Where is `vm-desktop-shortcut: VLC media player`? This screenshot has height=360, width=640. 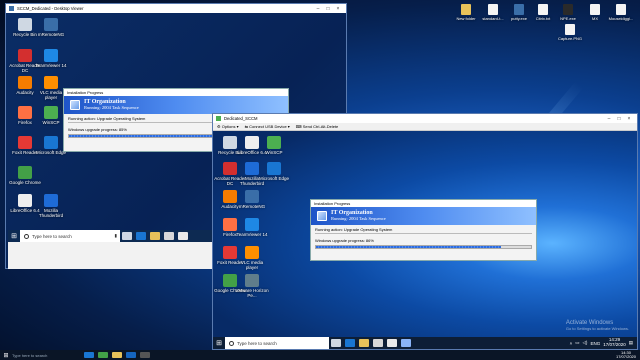 vm-desktop-shortcut: VLC media player is located at coordinates (252, 258).